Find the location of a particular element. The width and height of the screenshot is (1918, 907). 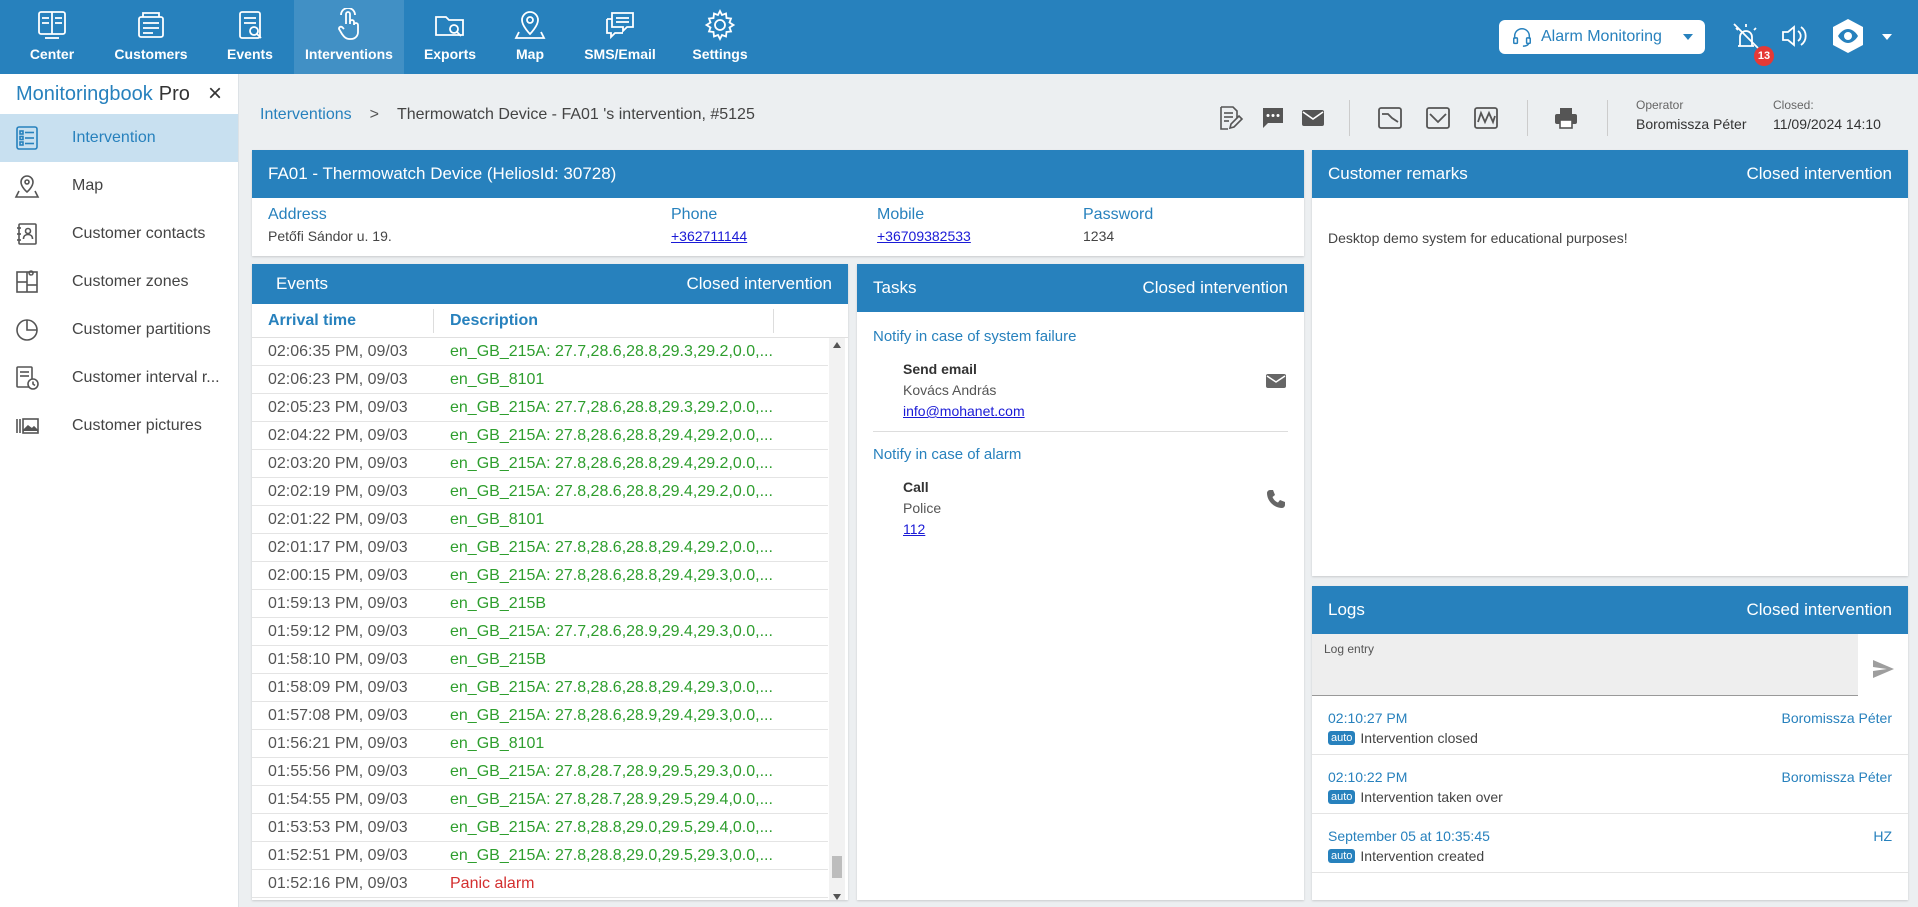

profile-chevron-icon is located at coordinates (1887, 37).